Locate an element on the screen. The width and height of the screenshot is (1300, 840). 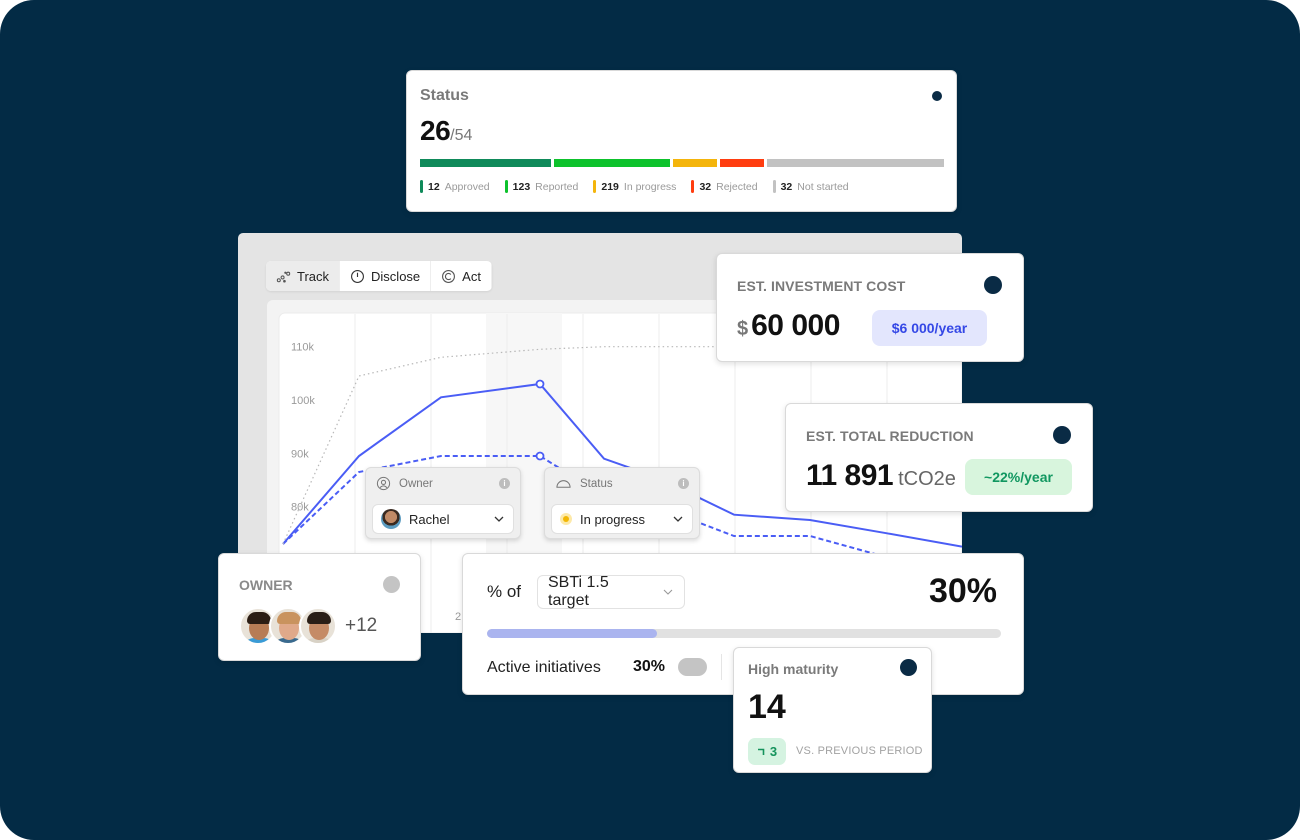
status-segment-rejected is located at coordinates (742, 163).